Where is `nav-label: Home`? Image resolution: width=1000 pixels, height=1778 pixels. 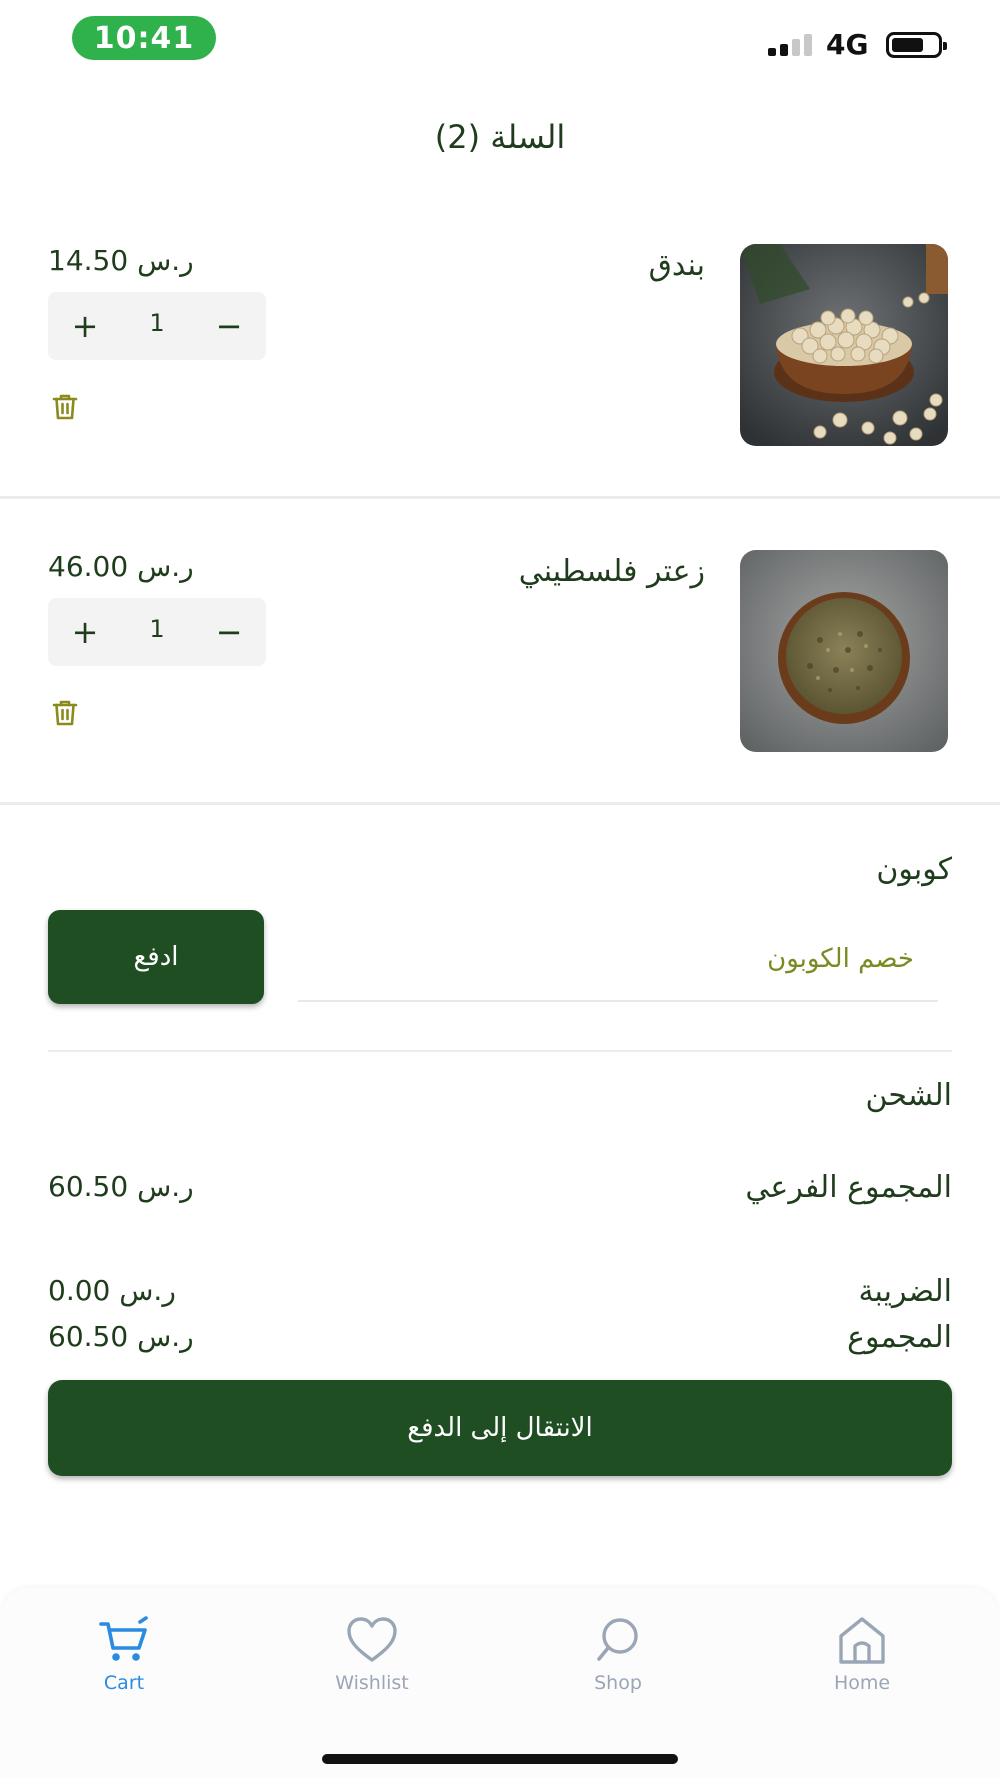
nav-label: Home is located at coordinates (862, 1683).